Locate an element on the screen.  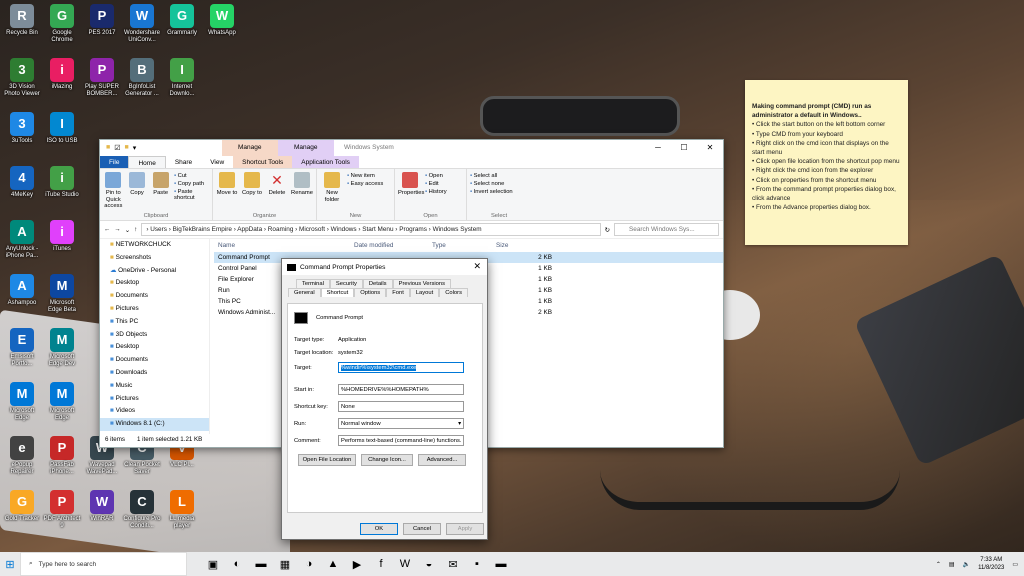
nav-item: Videos is located at coordinates (154, 411).